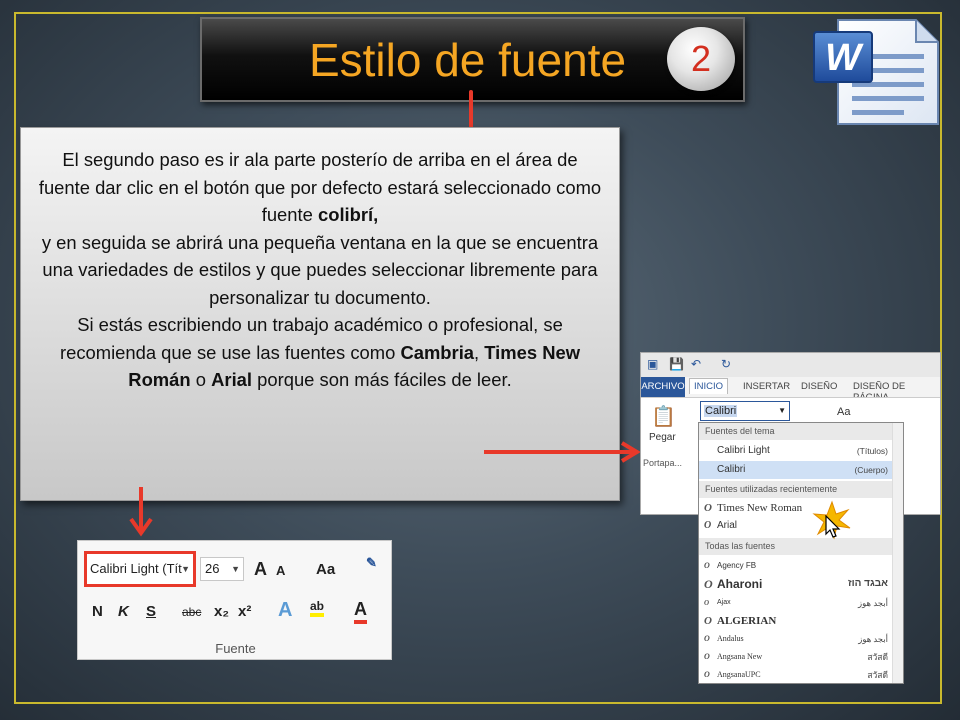  I want to click on font-name-cambria: Cambria, so click(437, 352).